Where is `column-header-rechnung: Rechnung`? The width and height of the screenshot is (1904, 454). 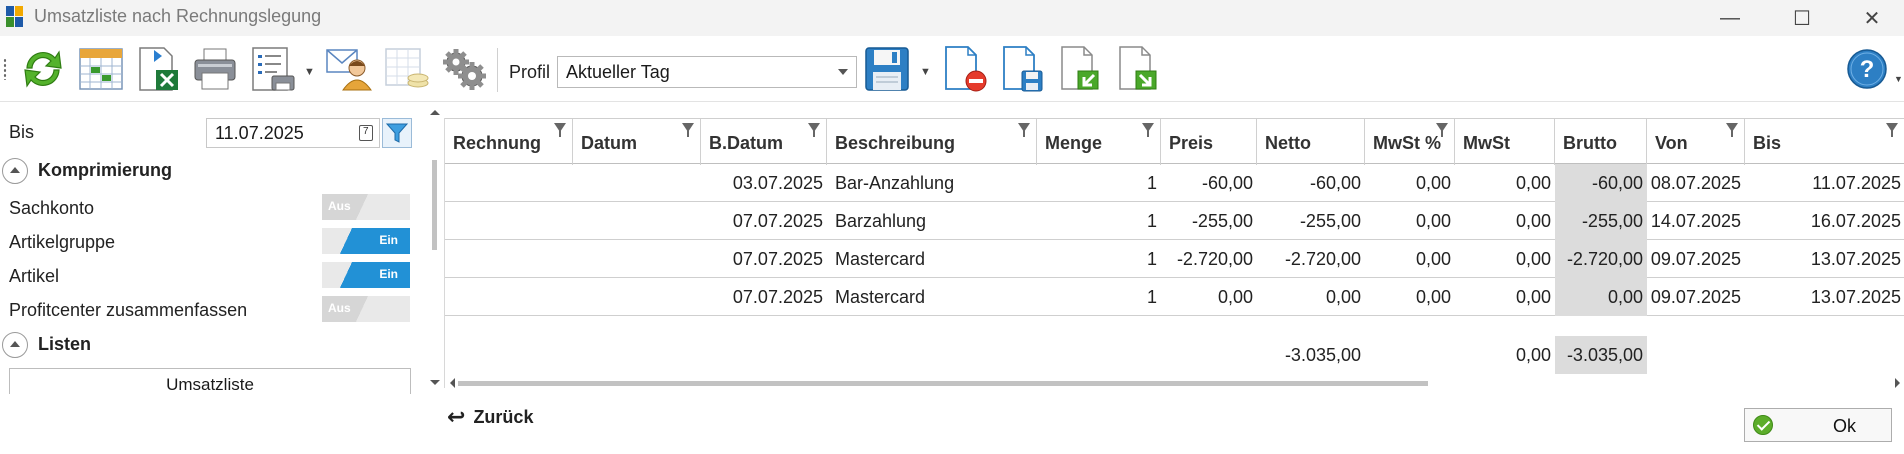
column-header-rechnung: Rechnung is located at coordinates (509, 142).